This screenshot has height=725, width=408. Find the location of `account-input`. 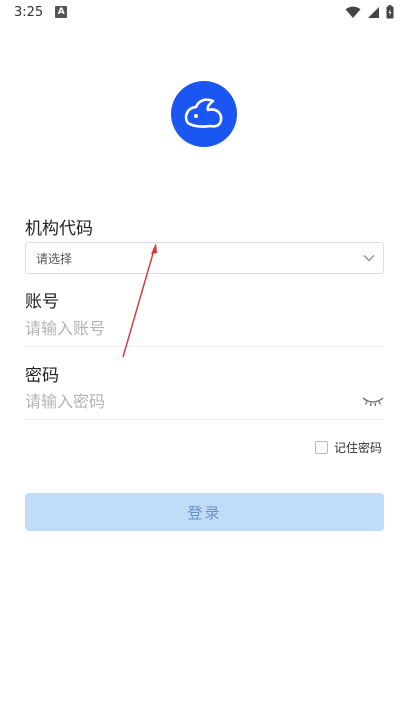

account-input is located at coordinates (204, 328).